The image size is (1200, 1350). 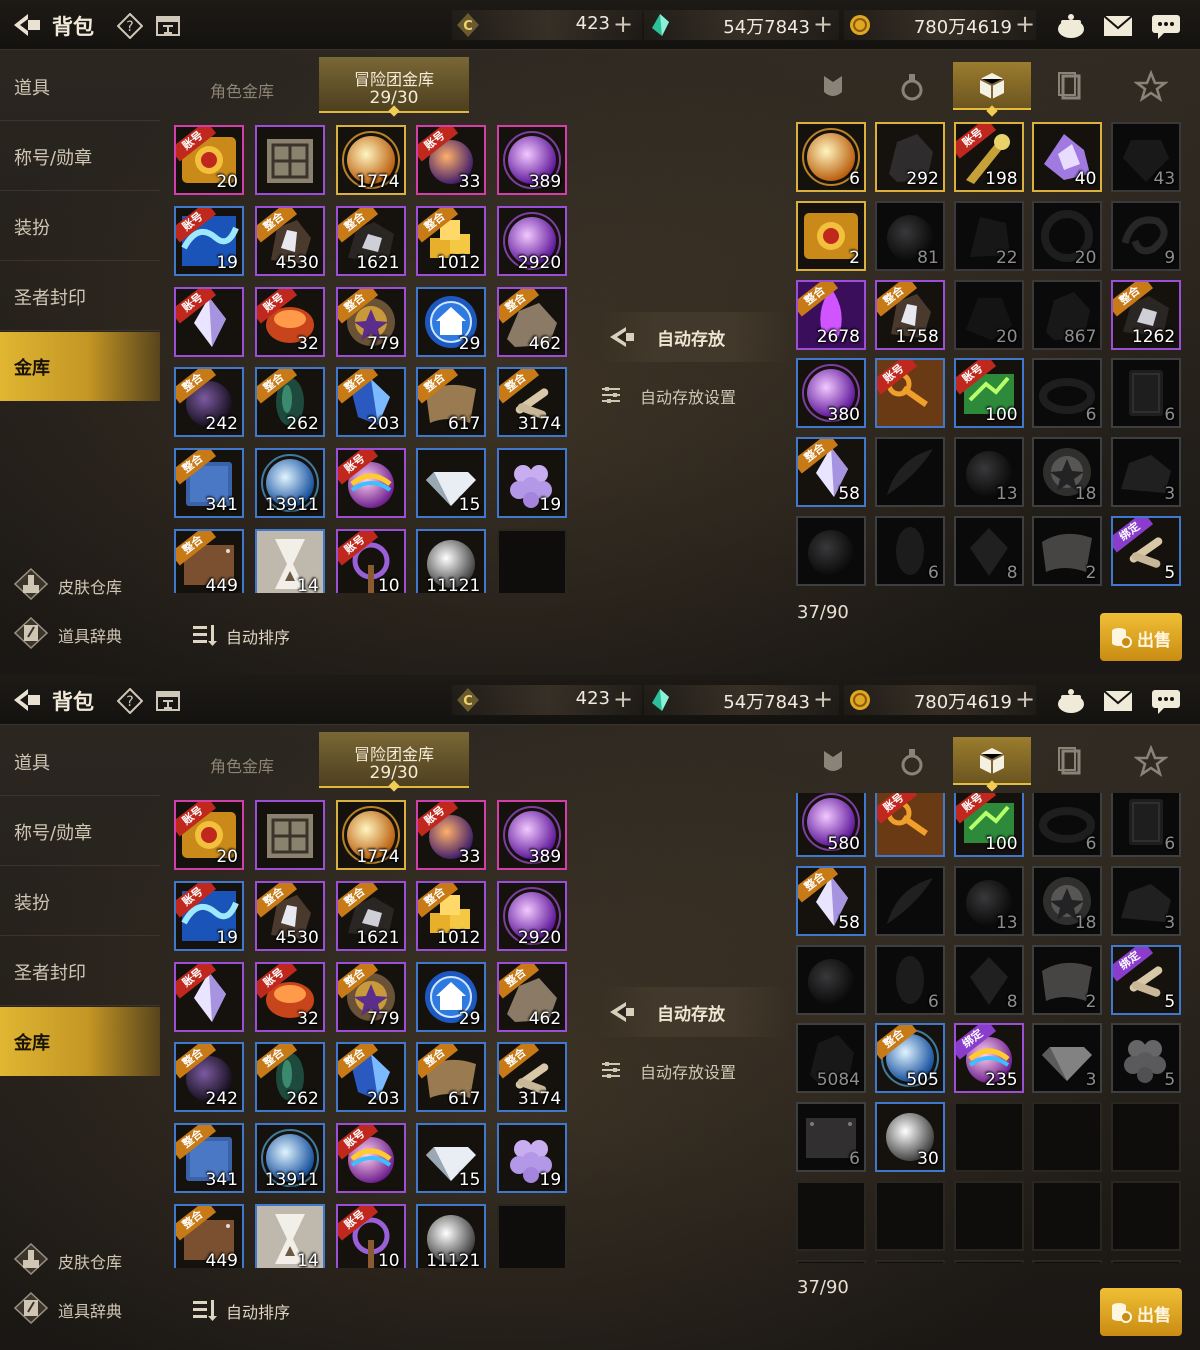 What do you see at coordinates (988, 472) in the screenshot?
I see `inventory-slot: 13` at bounding box center [988, 472].